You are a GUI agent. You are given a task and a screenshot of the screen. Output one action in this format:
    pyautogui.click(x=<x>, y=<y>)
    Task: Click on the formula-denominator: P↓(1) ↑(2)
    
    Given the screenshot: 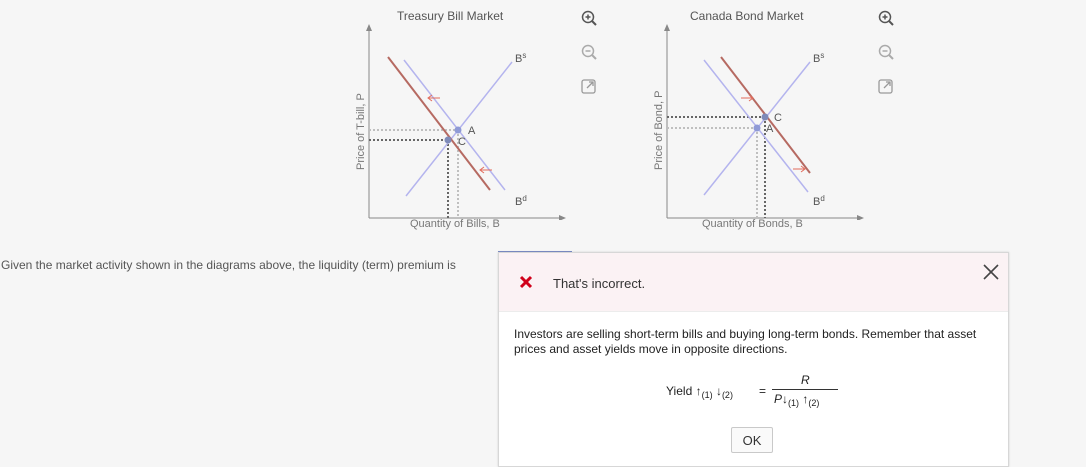 What is the action you would take?
    pyautogui.click(x=797, y=400)
    